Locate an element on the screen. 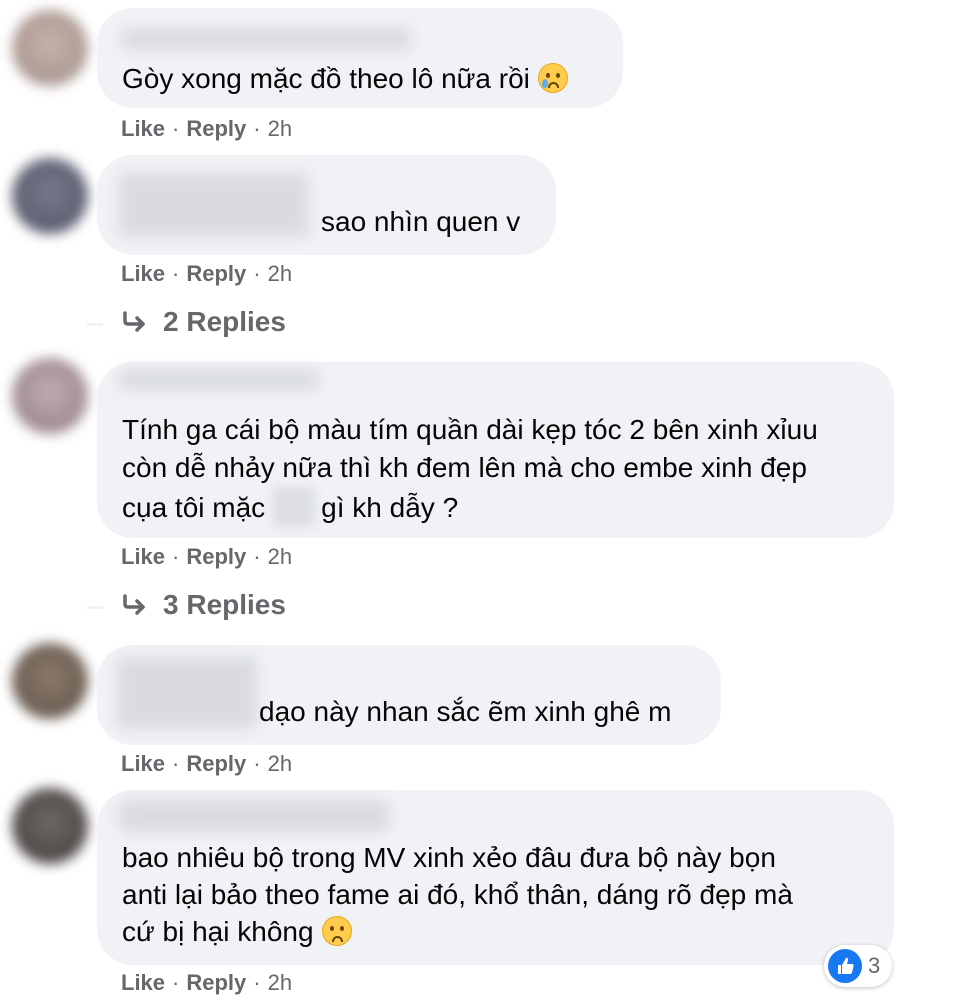 Image resolution: width=962 pixels, height=1000 pixels. sad-face-emoji is located at coordinates (336, 931).